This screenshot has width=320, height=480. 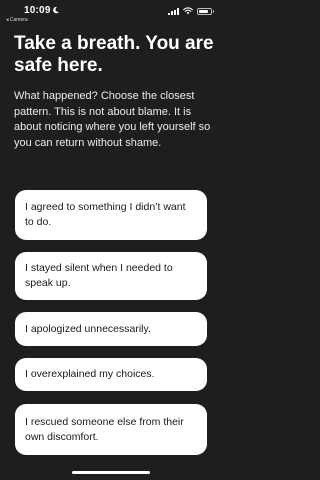 I want to click on page-title: Take a breath. You are safe here., so click(x=114, y=54).